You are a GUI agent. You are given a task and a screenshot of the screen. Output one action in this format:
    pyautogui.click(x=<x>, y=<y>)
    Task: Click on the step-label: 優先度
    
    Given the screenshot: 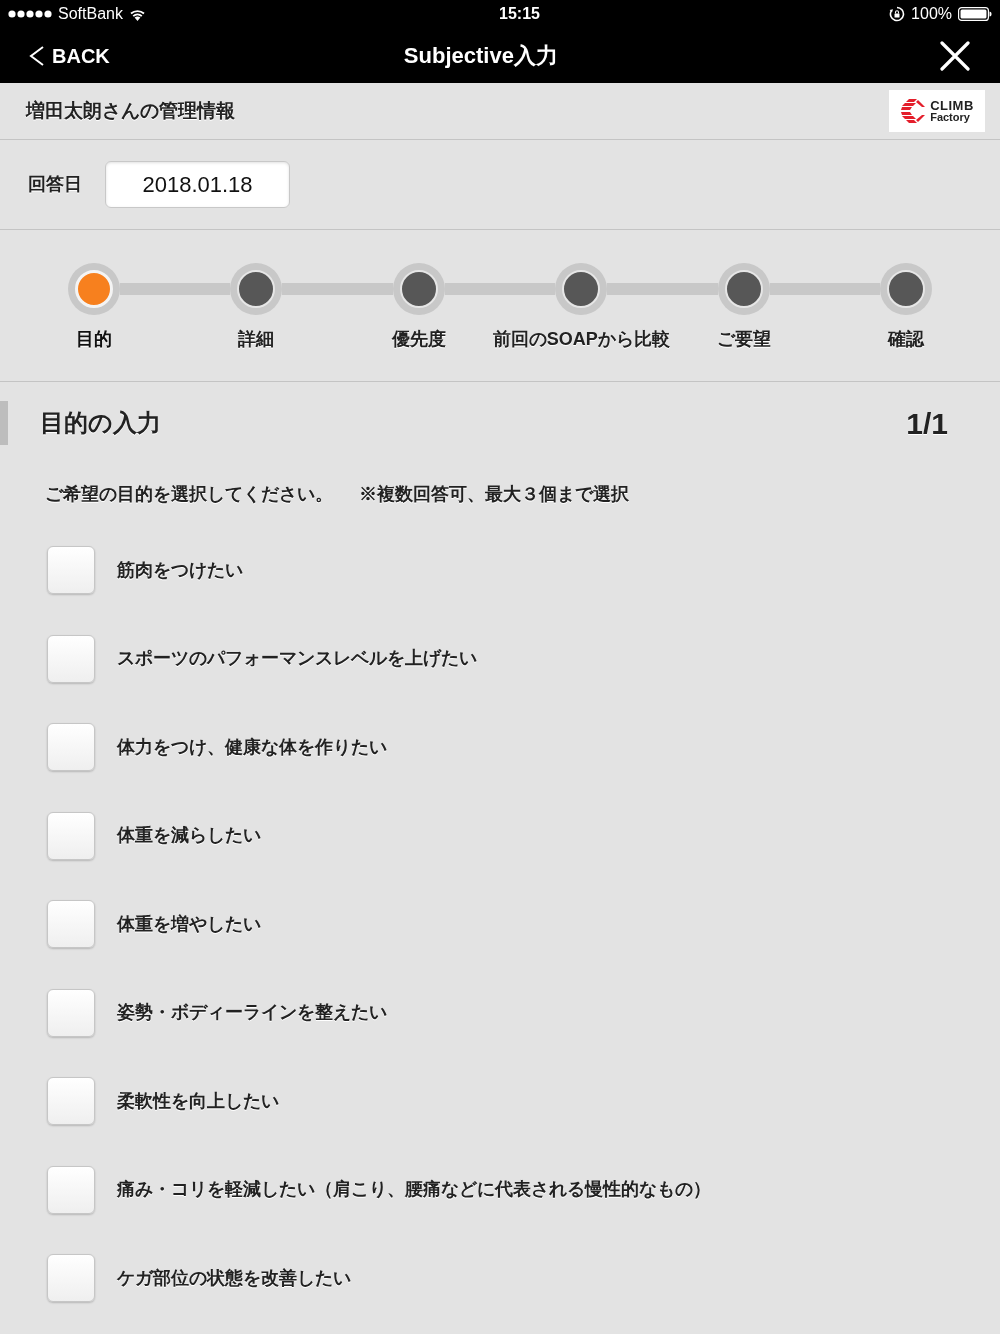 What is the action you would take?
    pyautogui.click(x=418, y=339)
    